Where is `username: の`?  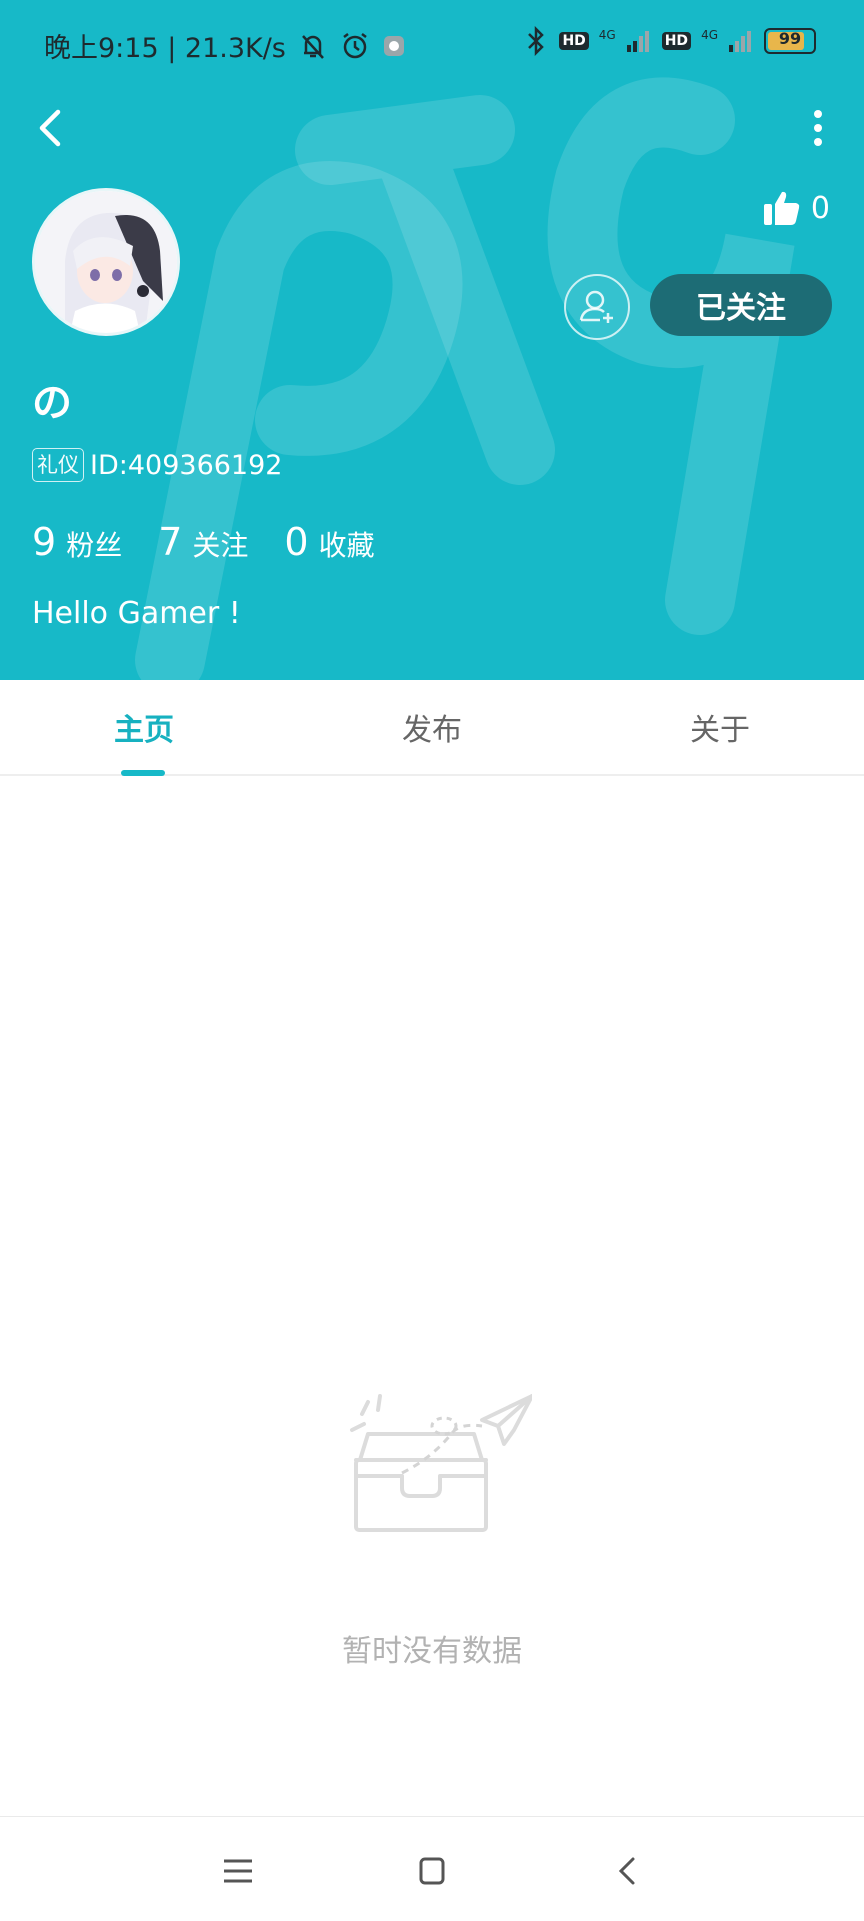 username: の is located at coordinates (52, 403).